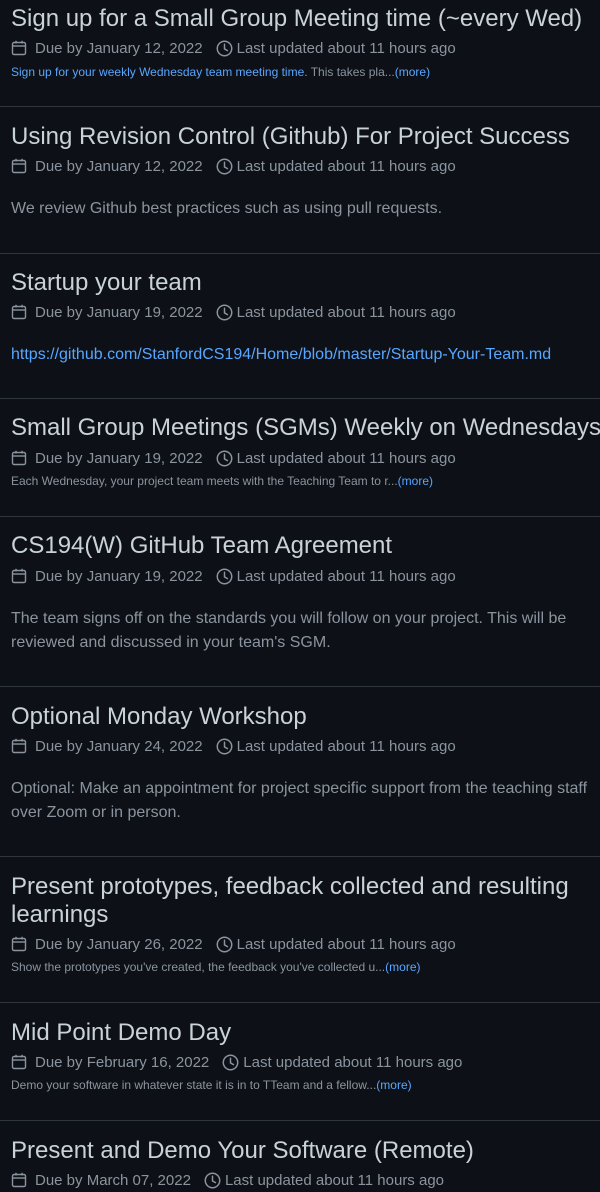 The image size is (600, 1192). I want to click on due-date: Due by January 24, 2022, so click(119, 746).